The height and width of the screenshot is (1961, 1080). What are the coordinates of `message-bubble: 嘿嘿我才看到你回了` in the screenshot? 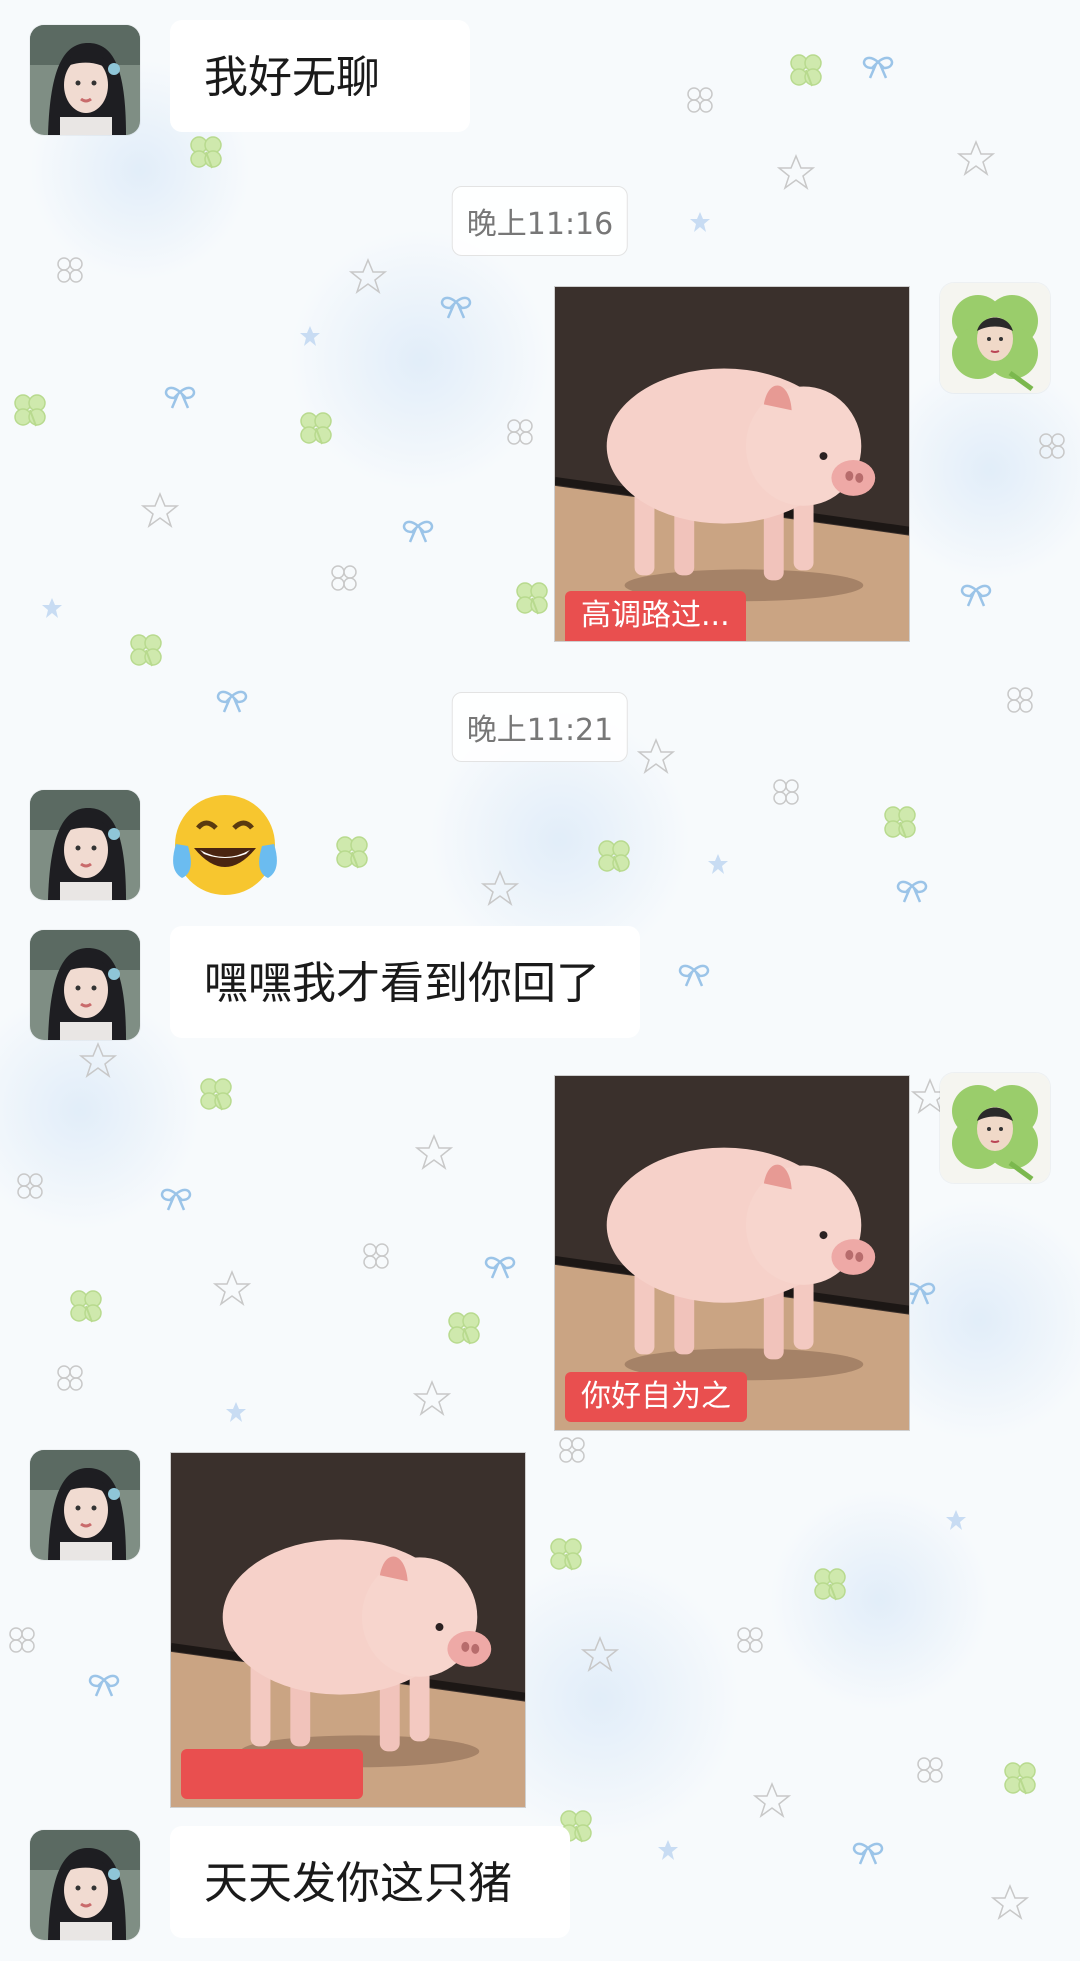 It's located at (405, 982).